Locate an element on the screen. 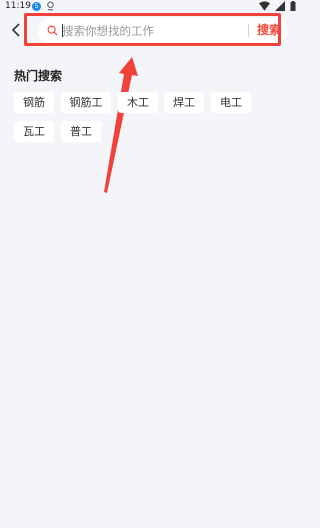 The width and height of the screenshot is (320, 528). status-time: 11:19 is located at coordinates (18, 6).